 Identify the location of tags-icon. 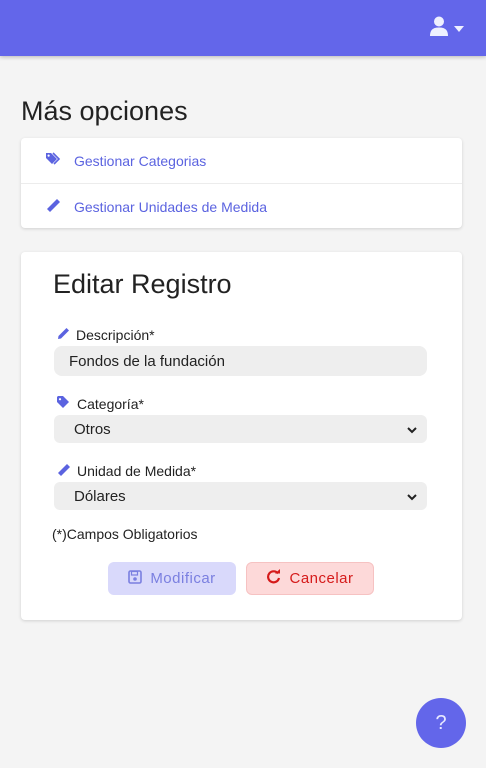
(60, 160).